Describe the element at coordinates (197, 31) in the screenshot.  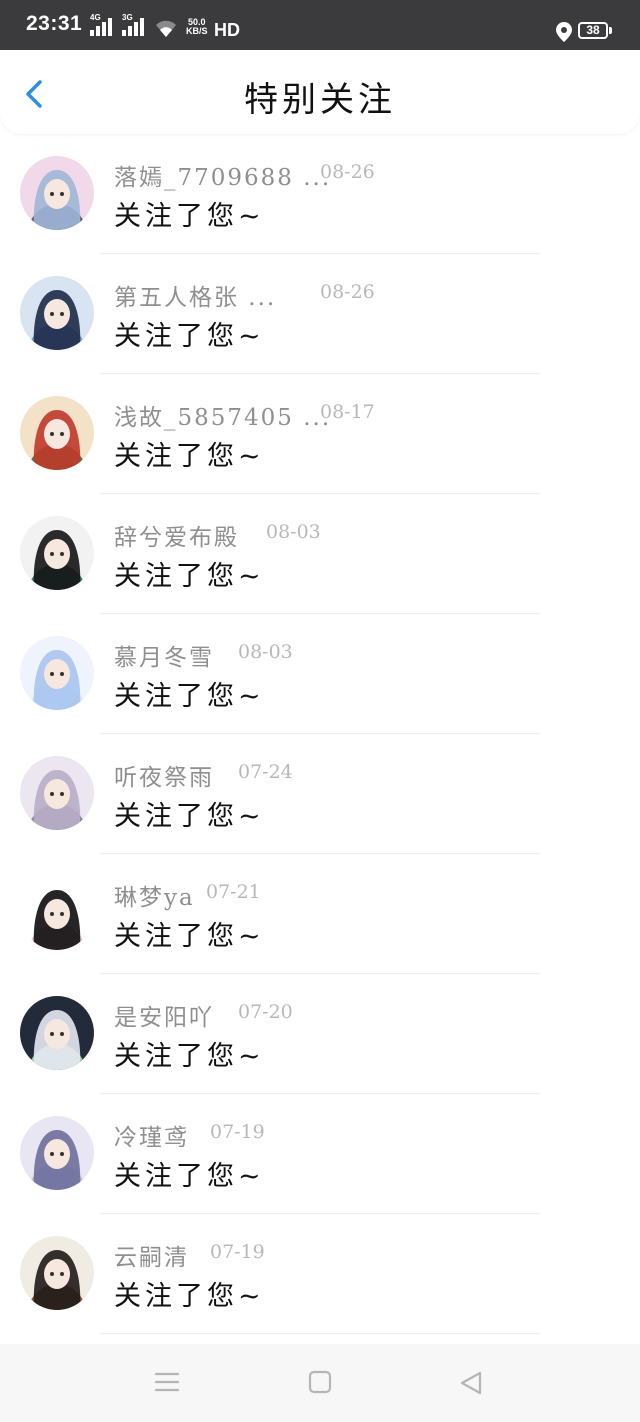
I see `speed-unit: KB/S` at that location.